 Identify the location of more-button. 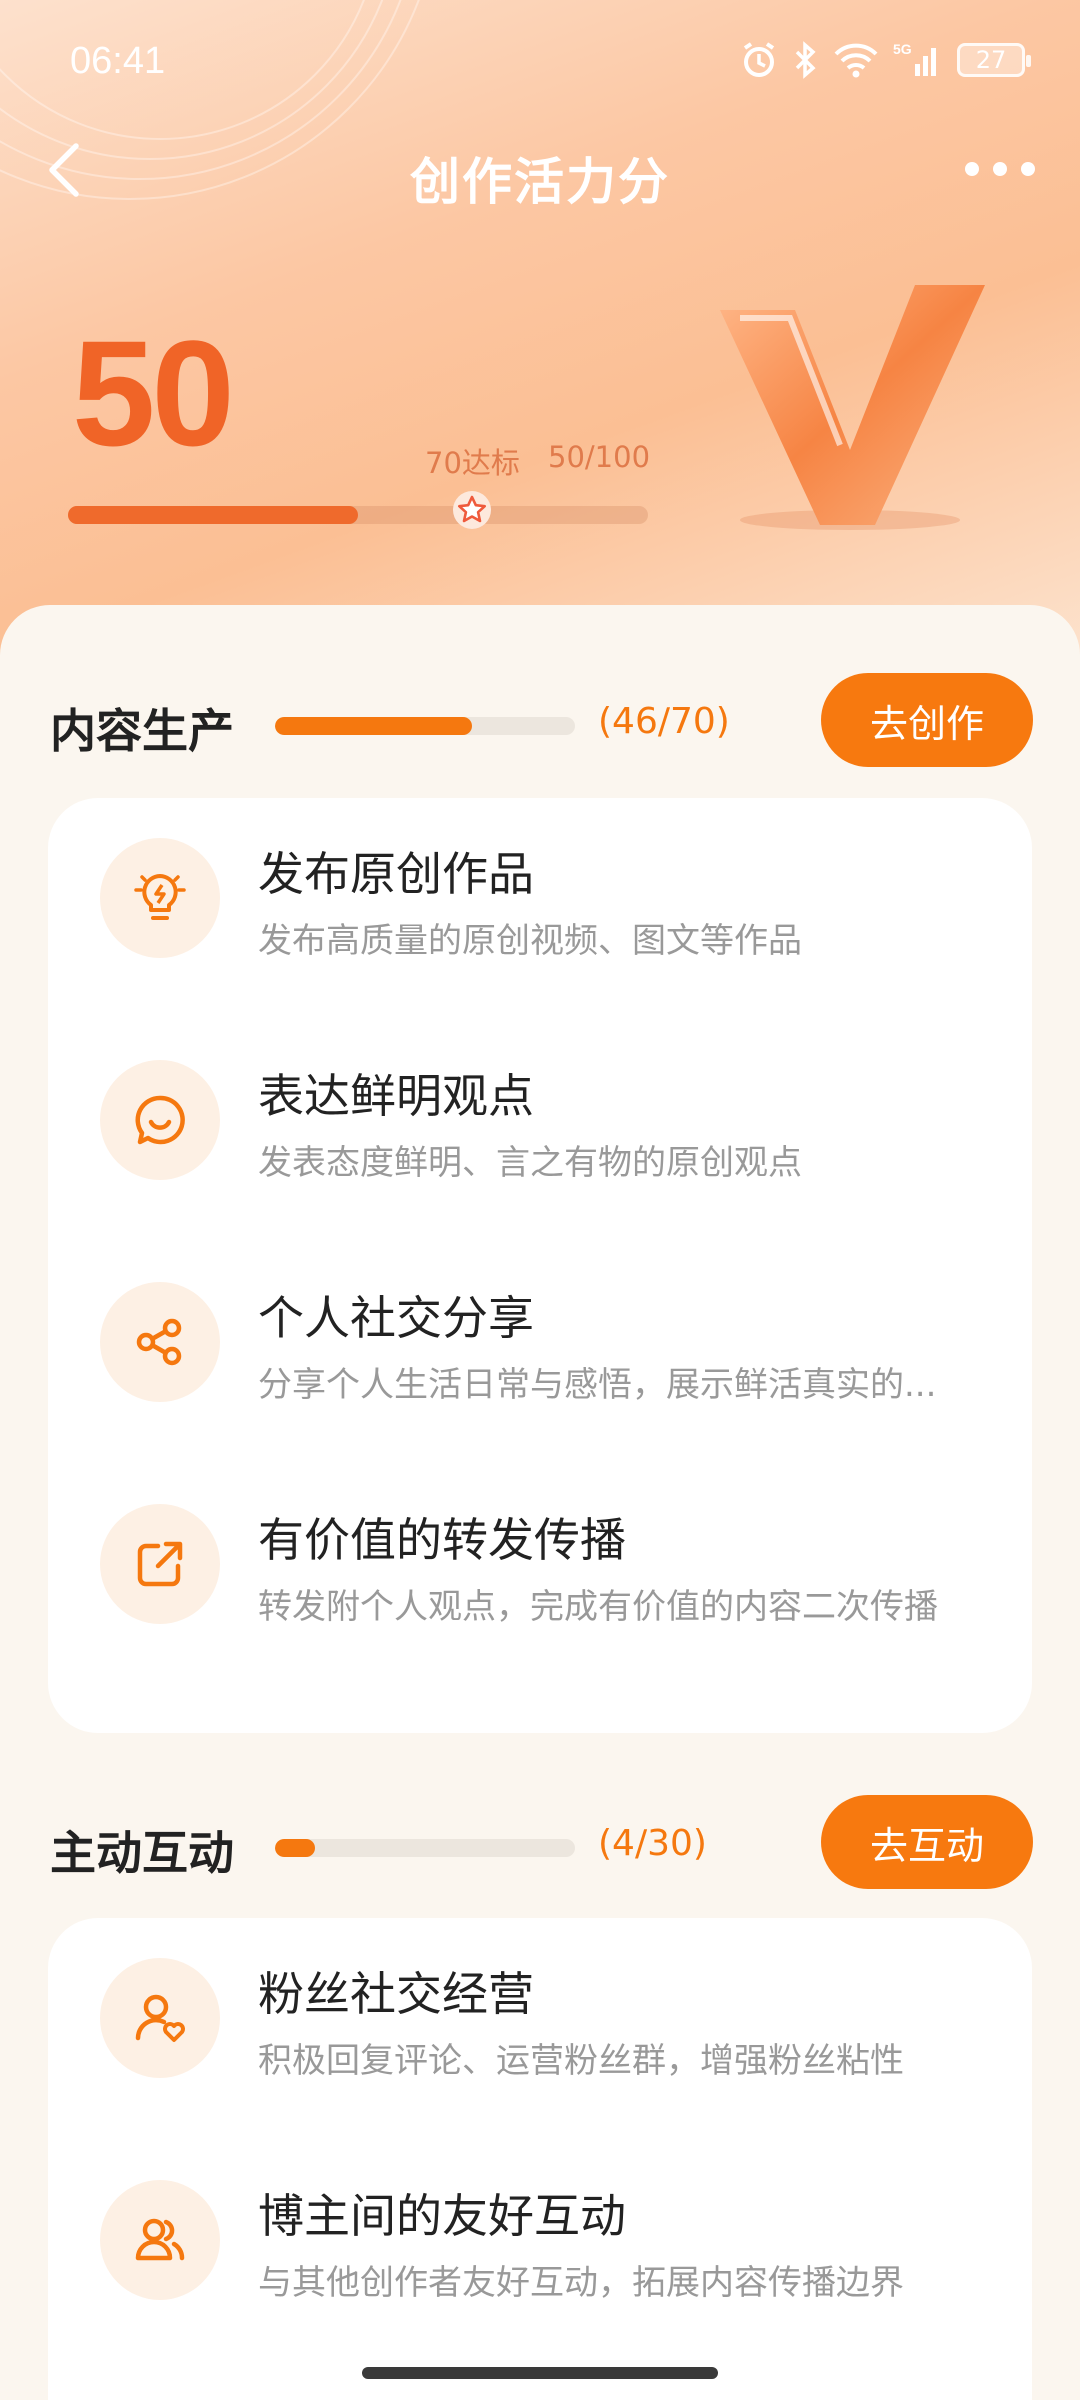
(1000, 169).